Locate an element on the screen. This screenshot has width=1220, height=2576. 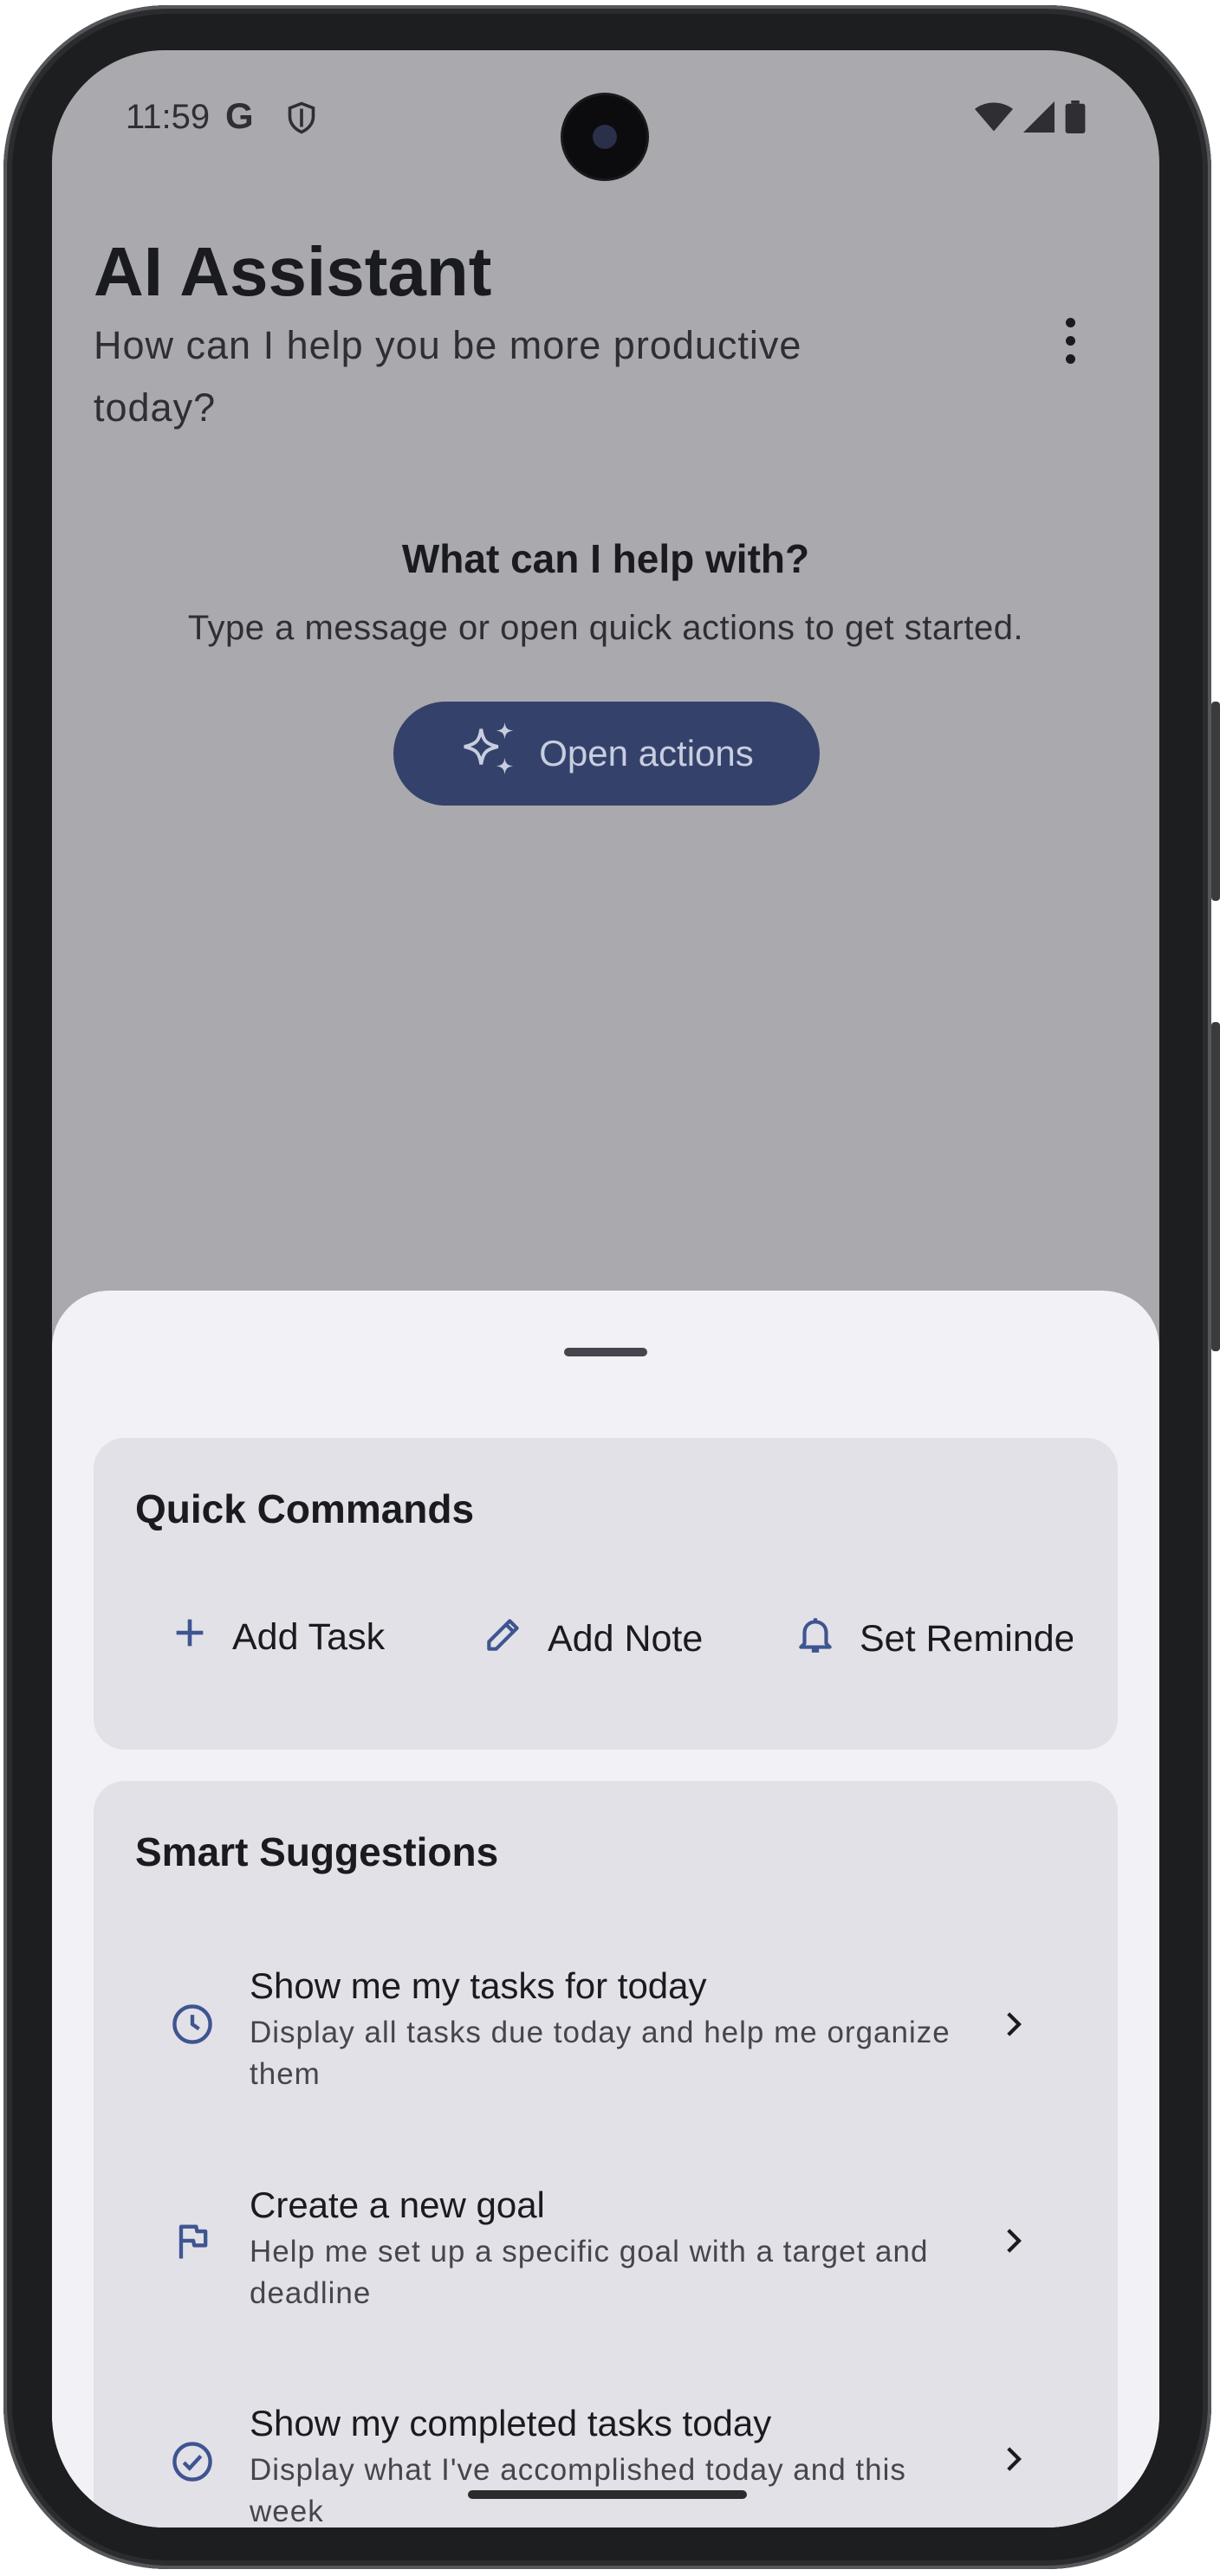
sparkles-icon is located at coordinates (489, 753).